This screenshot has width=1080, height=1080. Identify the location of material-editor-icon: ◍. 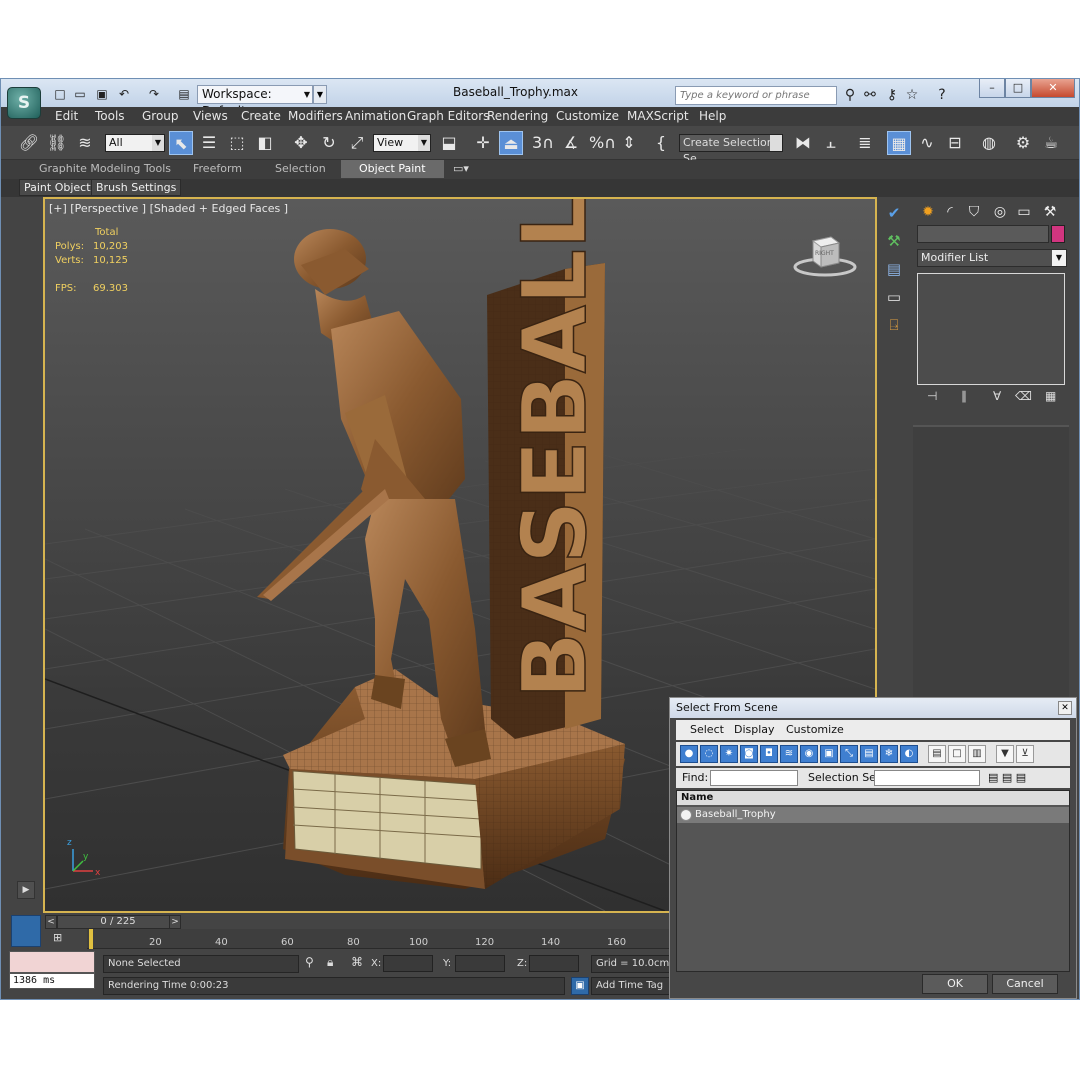
(989, 143).